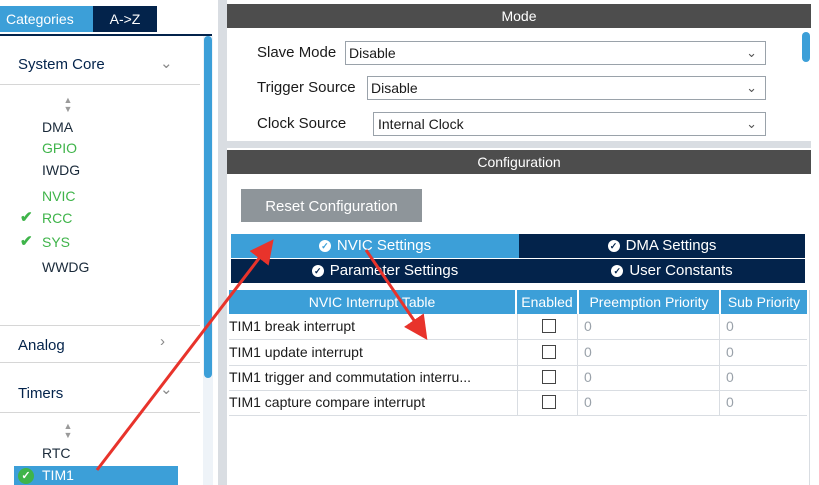 The image size is (819, 485). I want to click on clock-source-select: Internal Clock ⌄, so click(569, 124).